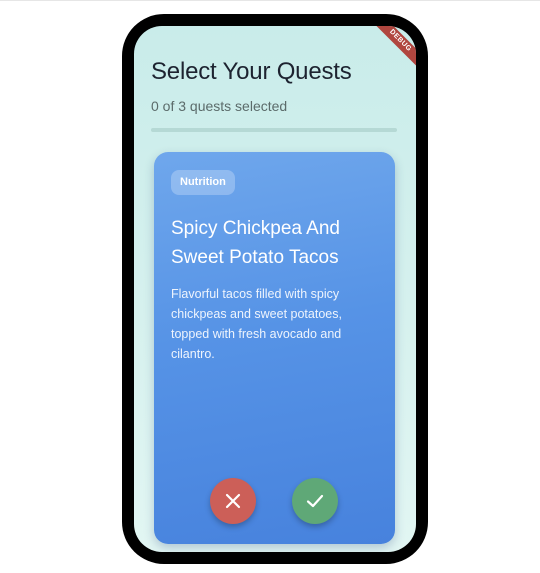  Describe the element at coordinates (274, 130) in the screenshot. I see `progress-bar` at that location.